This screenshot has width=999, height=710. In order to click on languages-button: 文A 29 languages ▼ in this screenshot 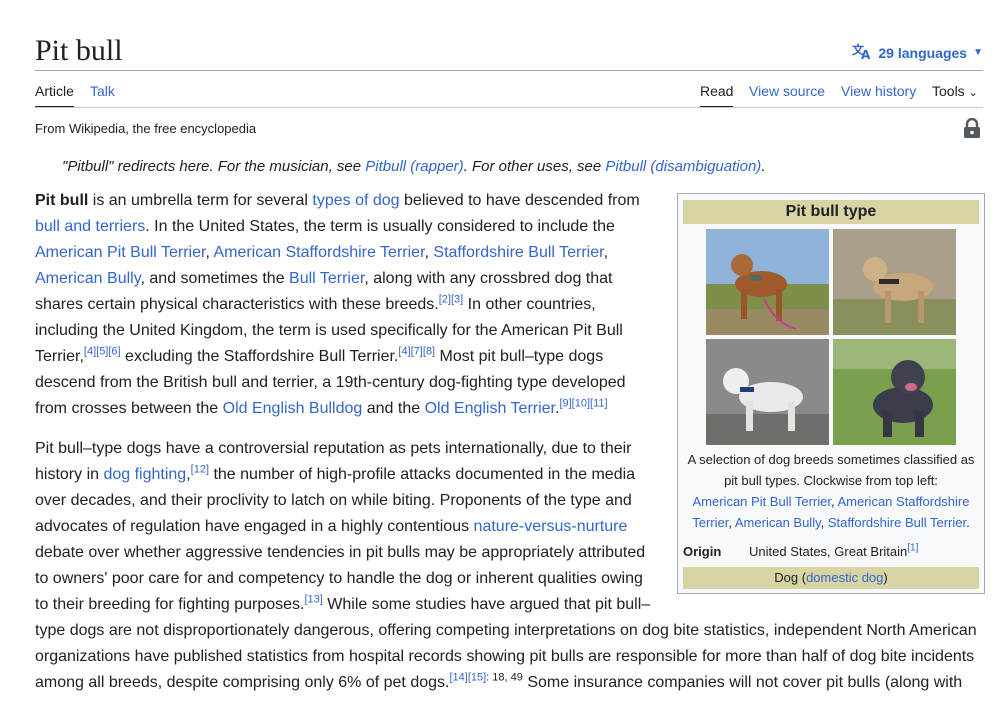, I will do `click(917, 52)`.